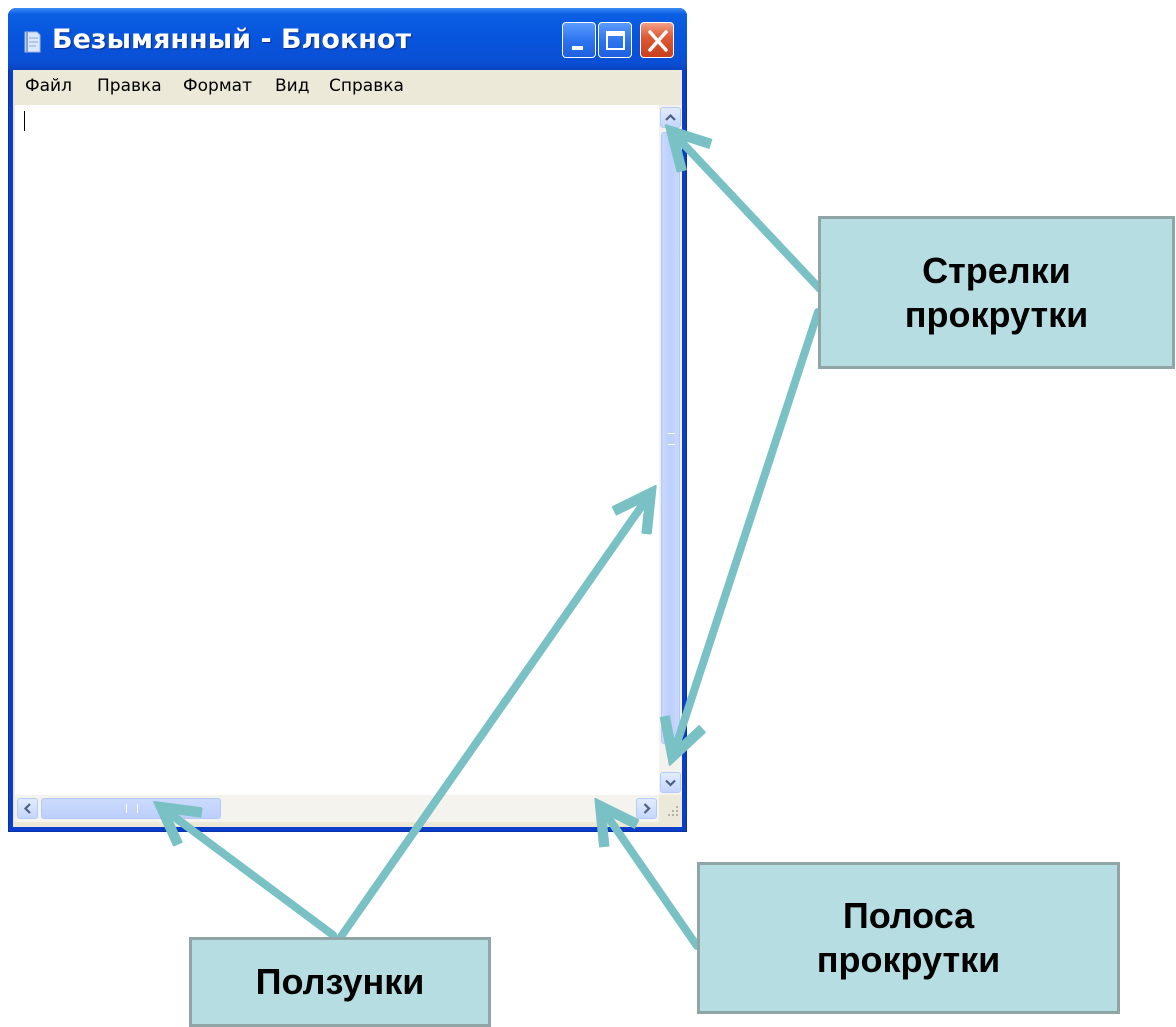 This screenshot has height=1027, width=1176. Describe the element at coordinates (32, 42) in the screenshot. I see `notepad-icon` at that location.